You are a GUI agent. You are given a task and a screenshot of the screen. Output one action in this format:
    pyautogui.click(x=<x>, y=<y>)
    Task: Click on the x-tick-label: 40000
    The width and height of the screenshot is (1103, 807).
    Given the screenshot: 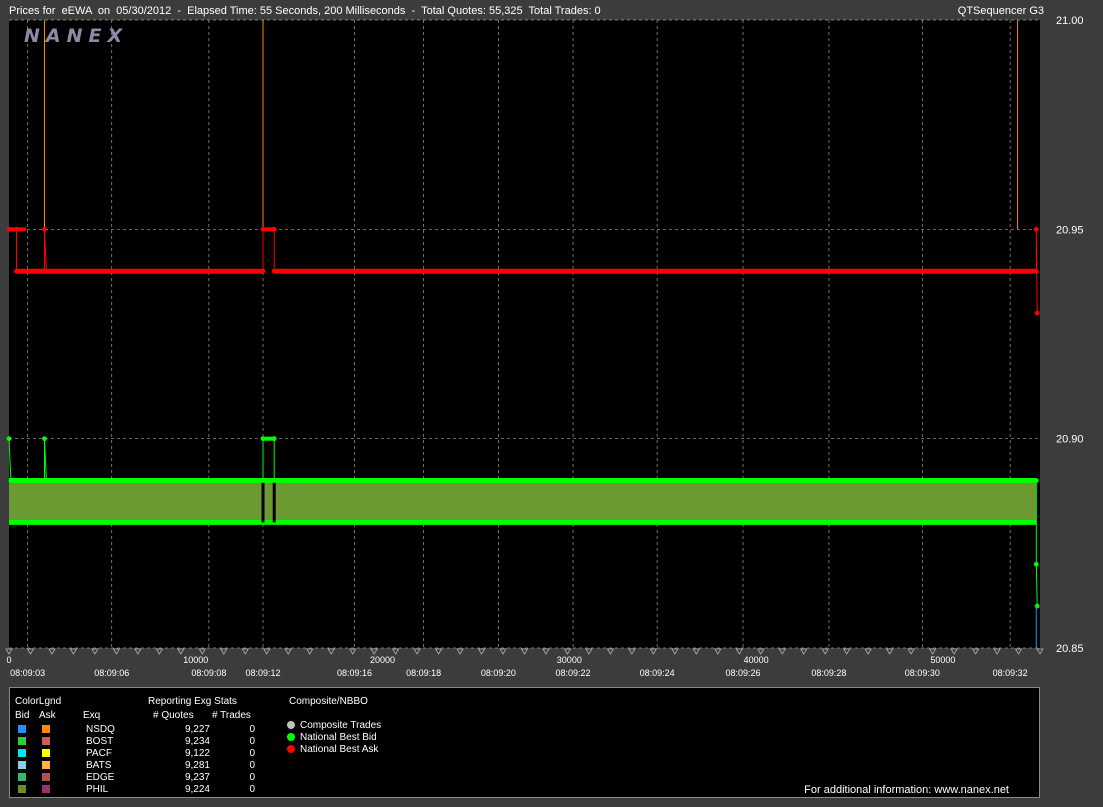 What is the action you would take?
    pyautogui.click(x=756, y=660)
    